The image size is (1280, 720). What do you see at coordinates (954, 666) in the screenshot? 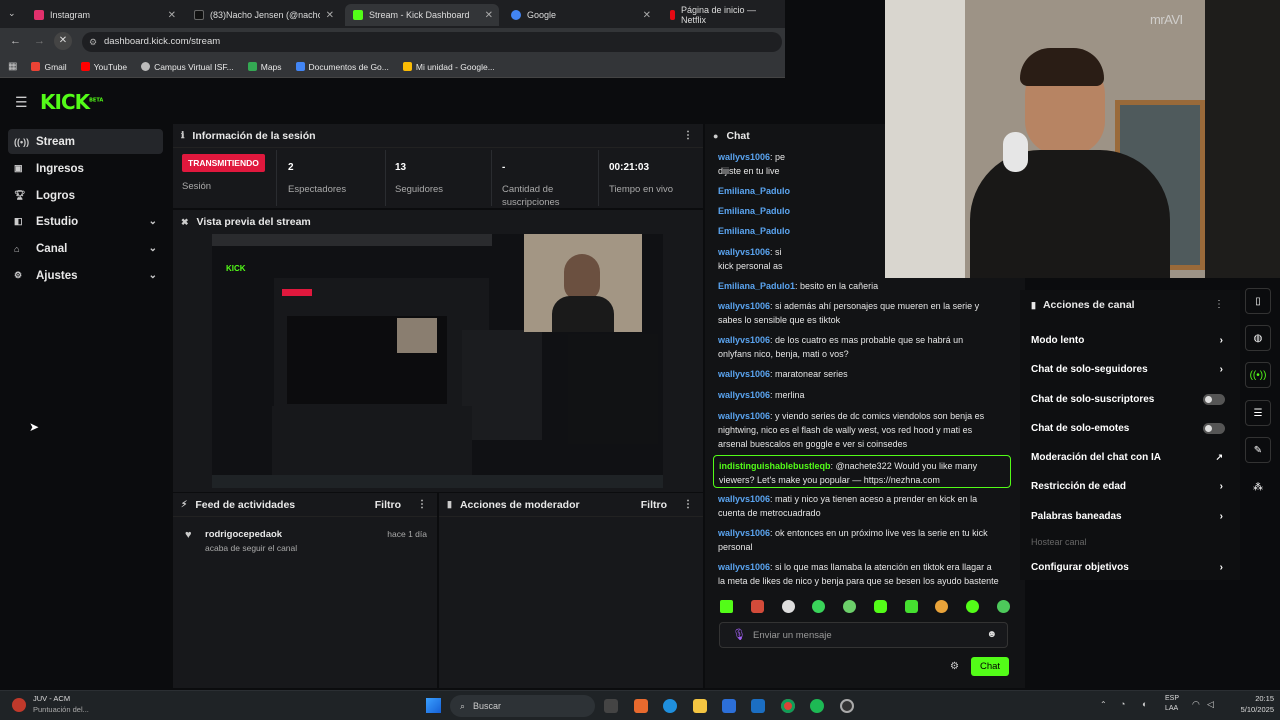
I see `chat-settings-icon: ⚙` at bounding box center [954, 666].